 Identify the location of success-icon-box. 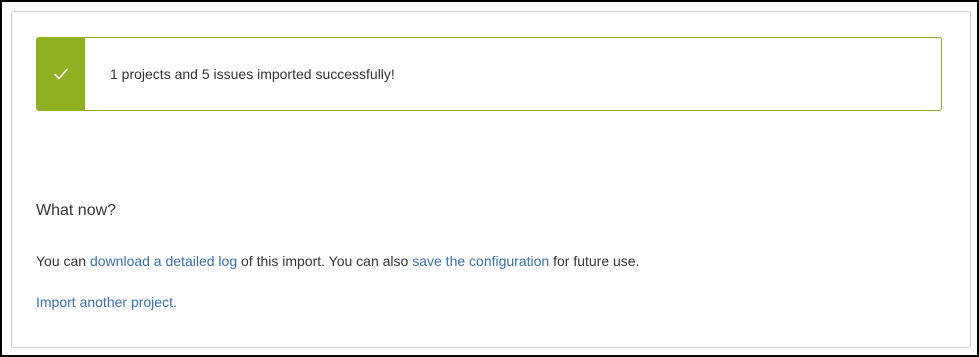
(61, 74).